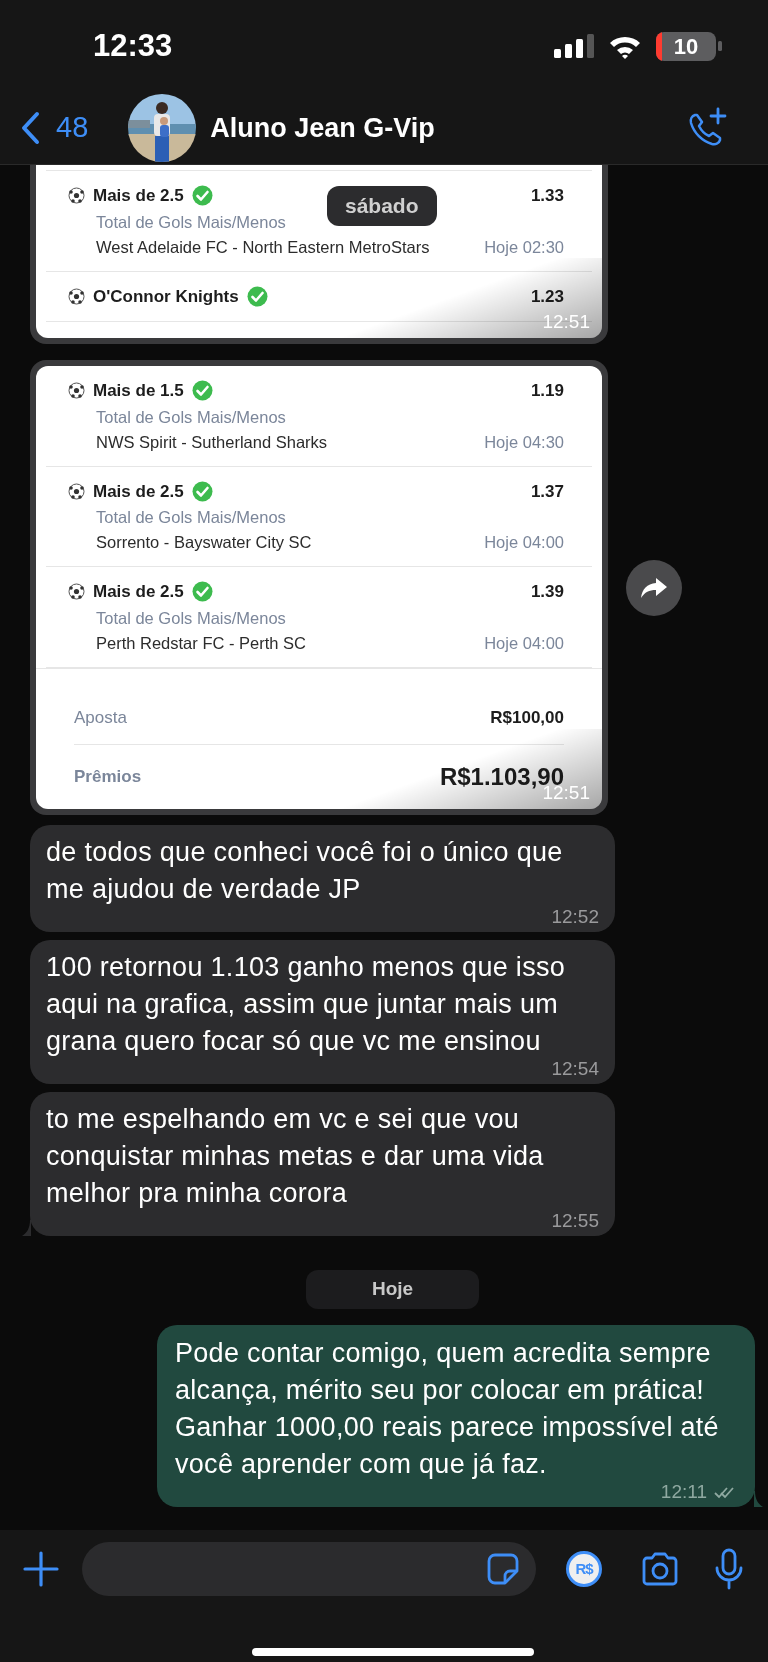 The width and height of the screenshot is (768, 1662). I want to click on camera-icon, so click(660, 1569).